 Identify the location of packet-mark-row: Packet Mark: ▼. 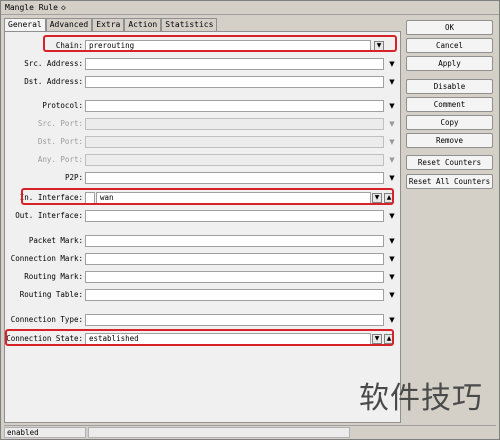
(203, 241).